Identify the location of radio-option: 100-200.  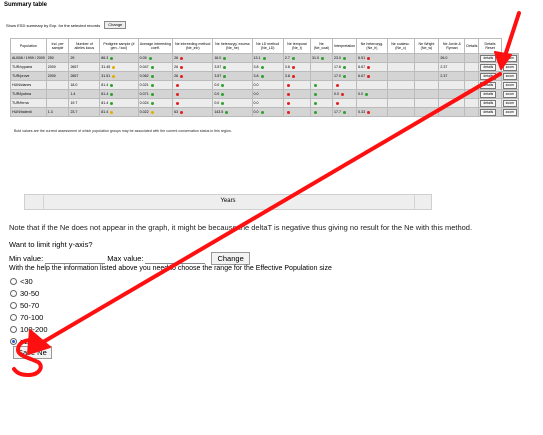
(29, 329).